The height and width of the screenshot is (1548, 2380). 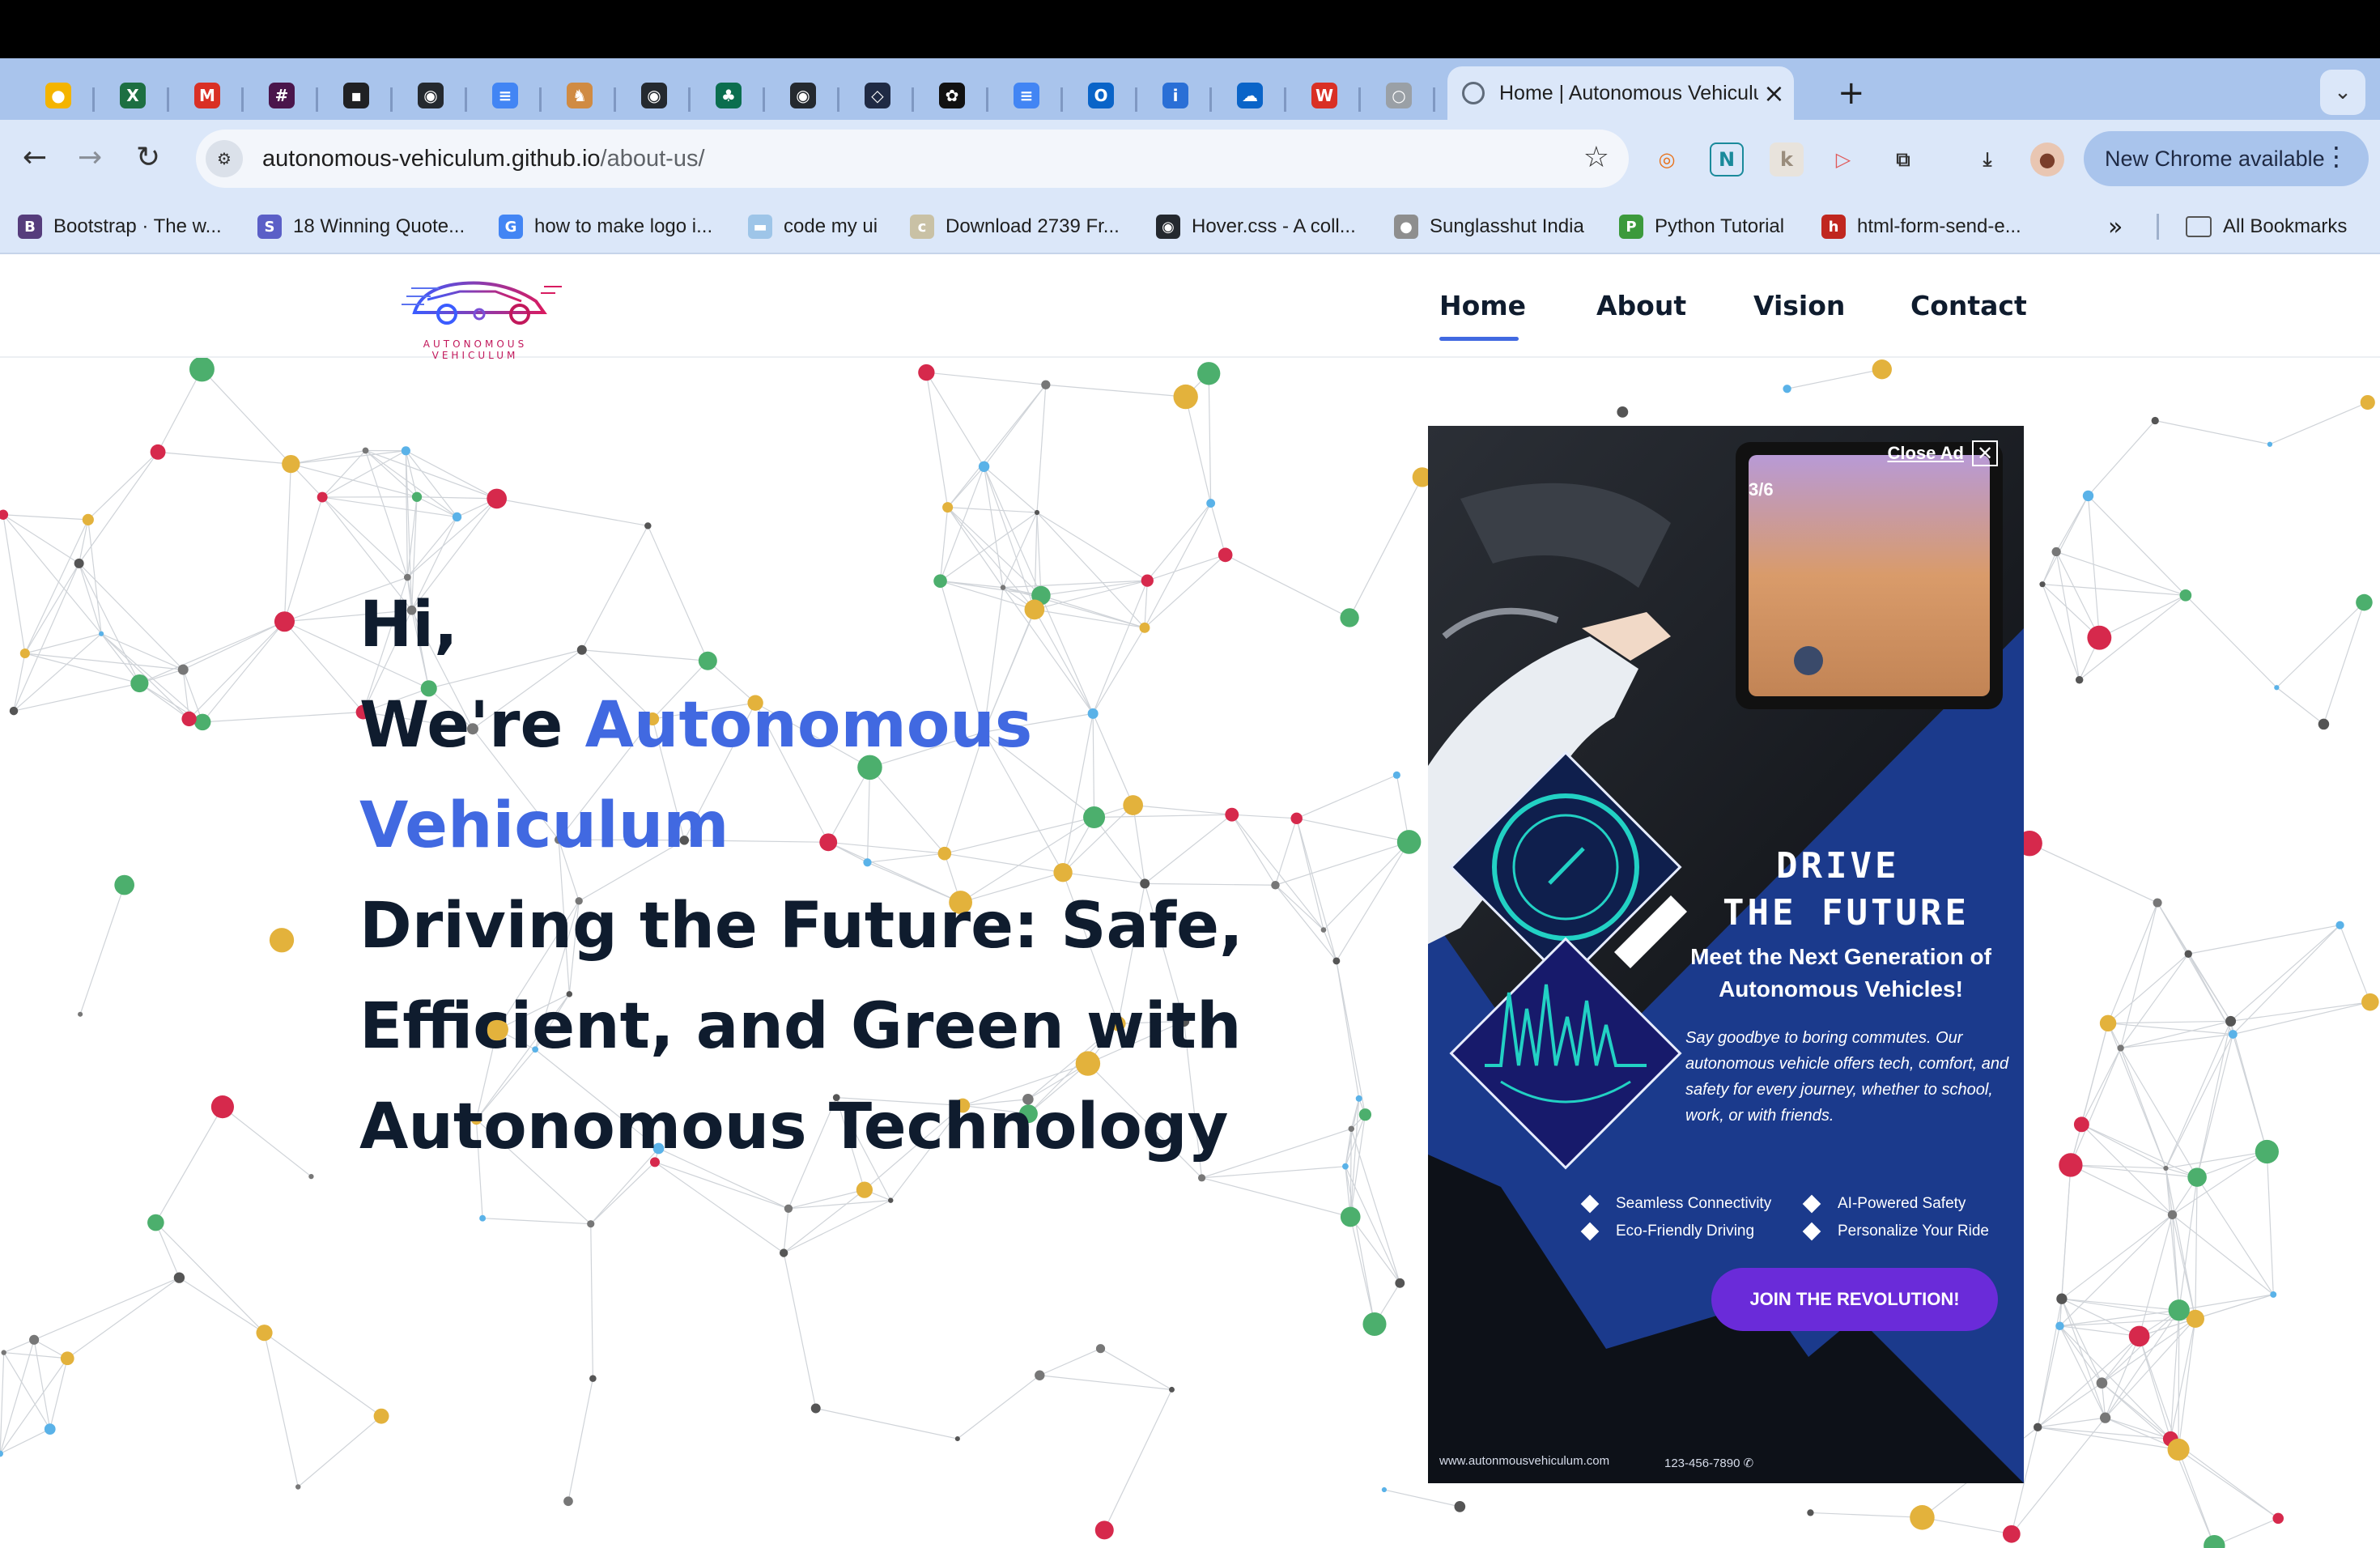 I want to click on nav-about: About, so click(x=1641, y=306).